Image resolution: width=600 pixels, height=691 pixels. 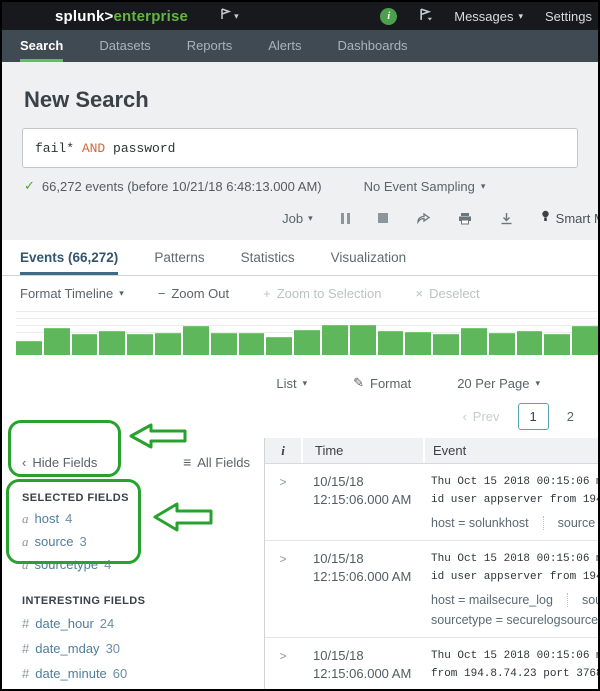 What do you see at coordinates (25, 518) in the screenshot?
I see `field-type-icon: a` at bounding box center [25, 518].